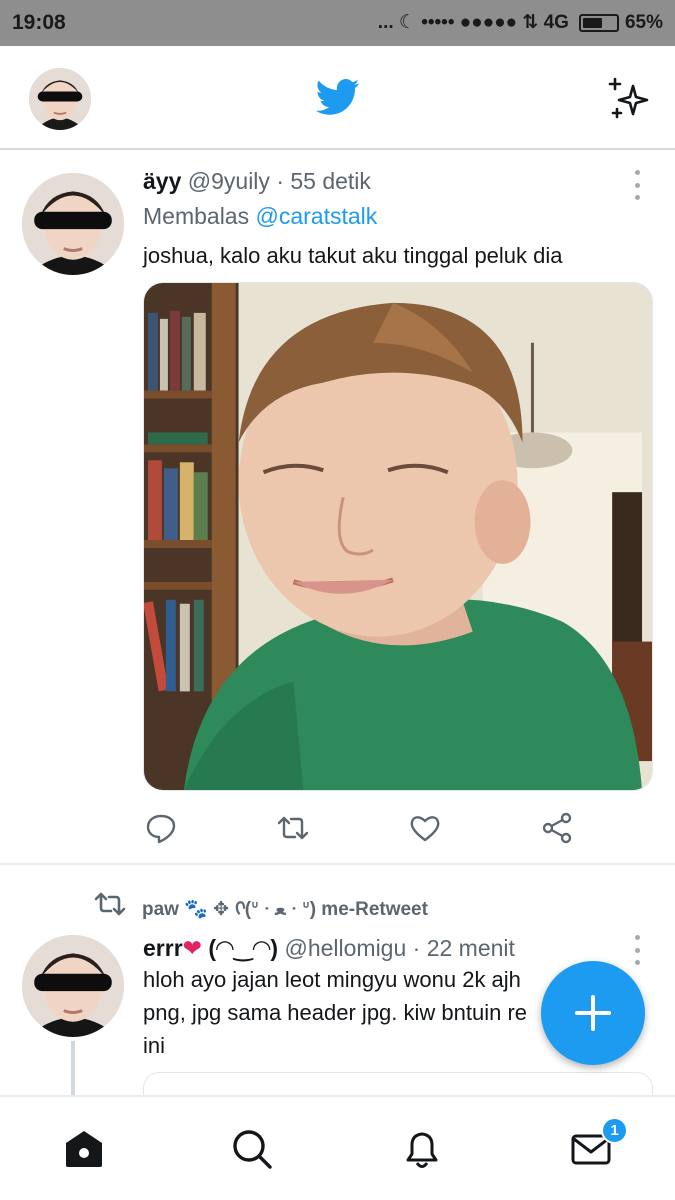 This screenshot has width=675, height=1200. I want to click on home-icon, so click(84, 1149).